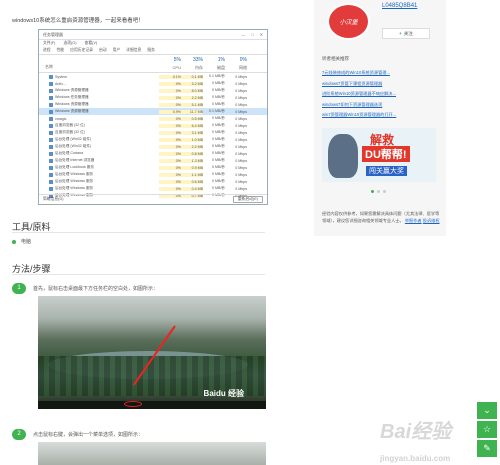 The width and height of the screenshot is (500, 465). Describe the element at coordinates (192, 153) in the screenshot. I see `tm-cell-mem: 0.8 MB` at that location.